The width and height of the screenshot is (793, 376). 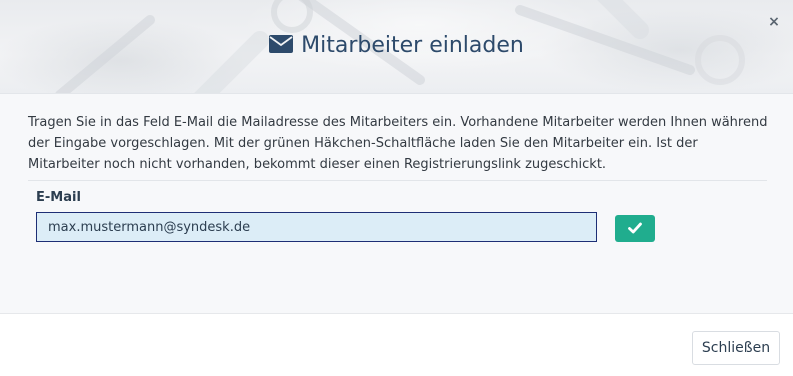 What do you see at coordinates (397, 180) in the screenshot?
I see `divider` at bounding box center [397, 180].